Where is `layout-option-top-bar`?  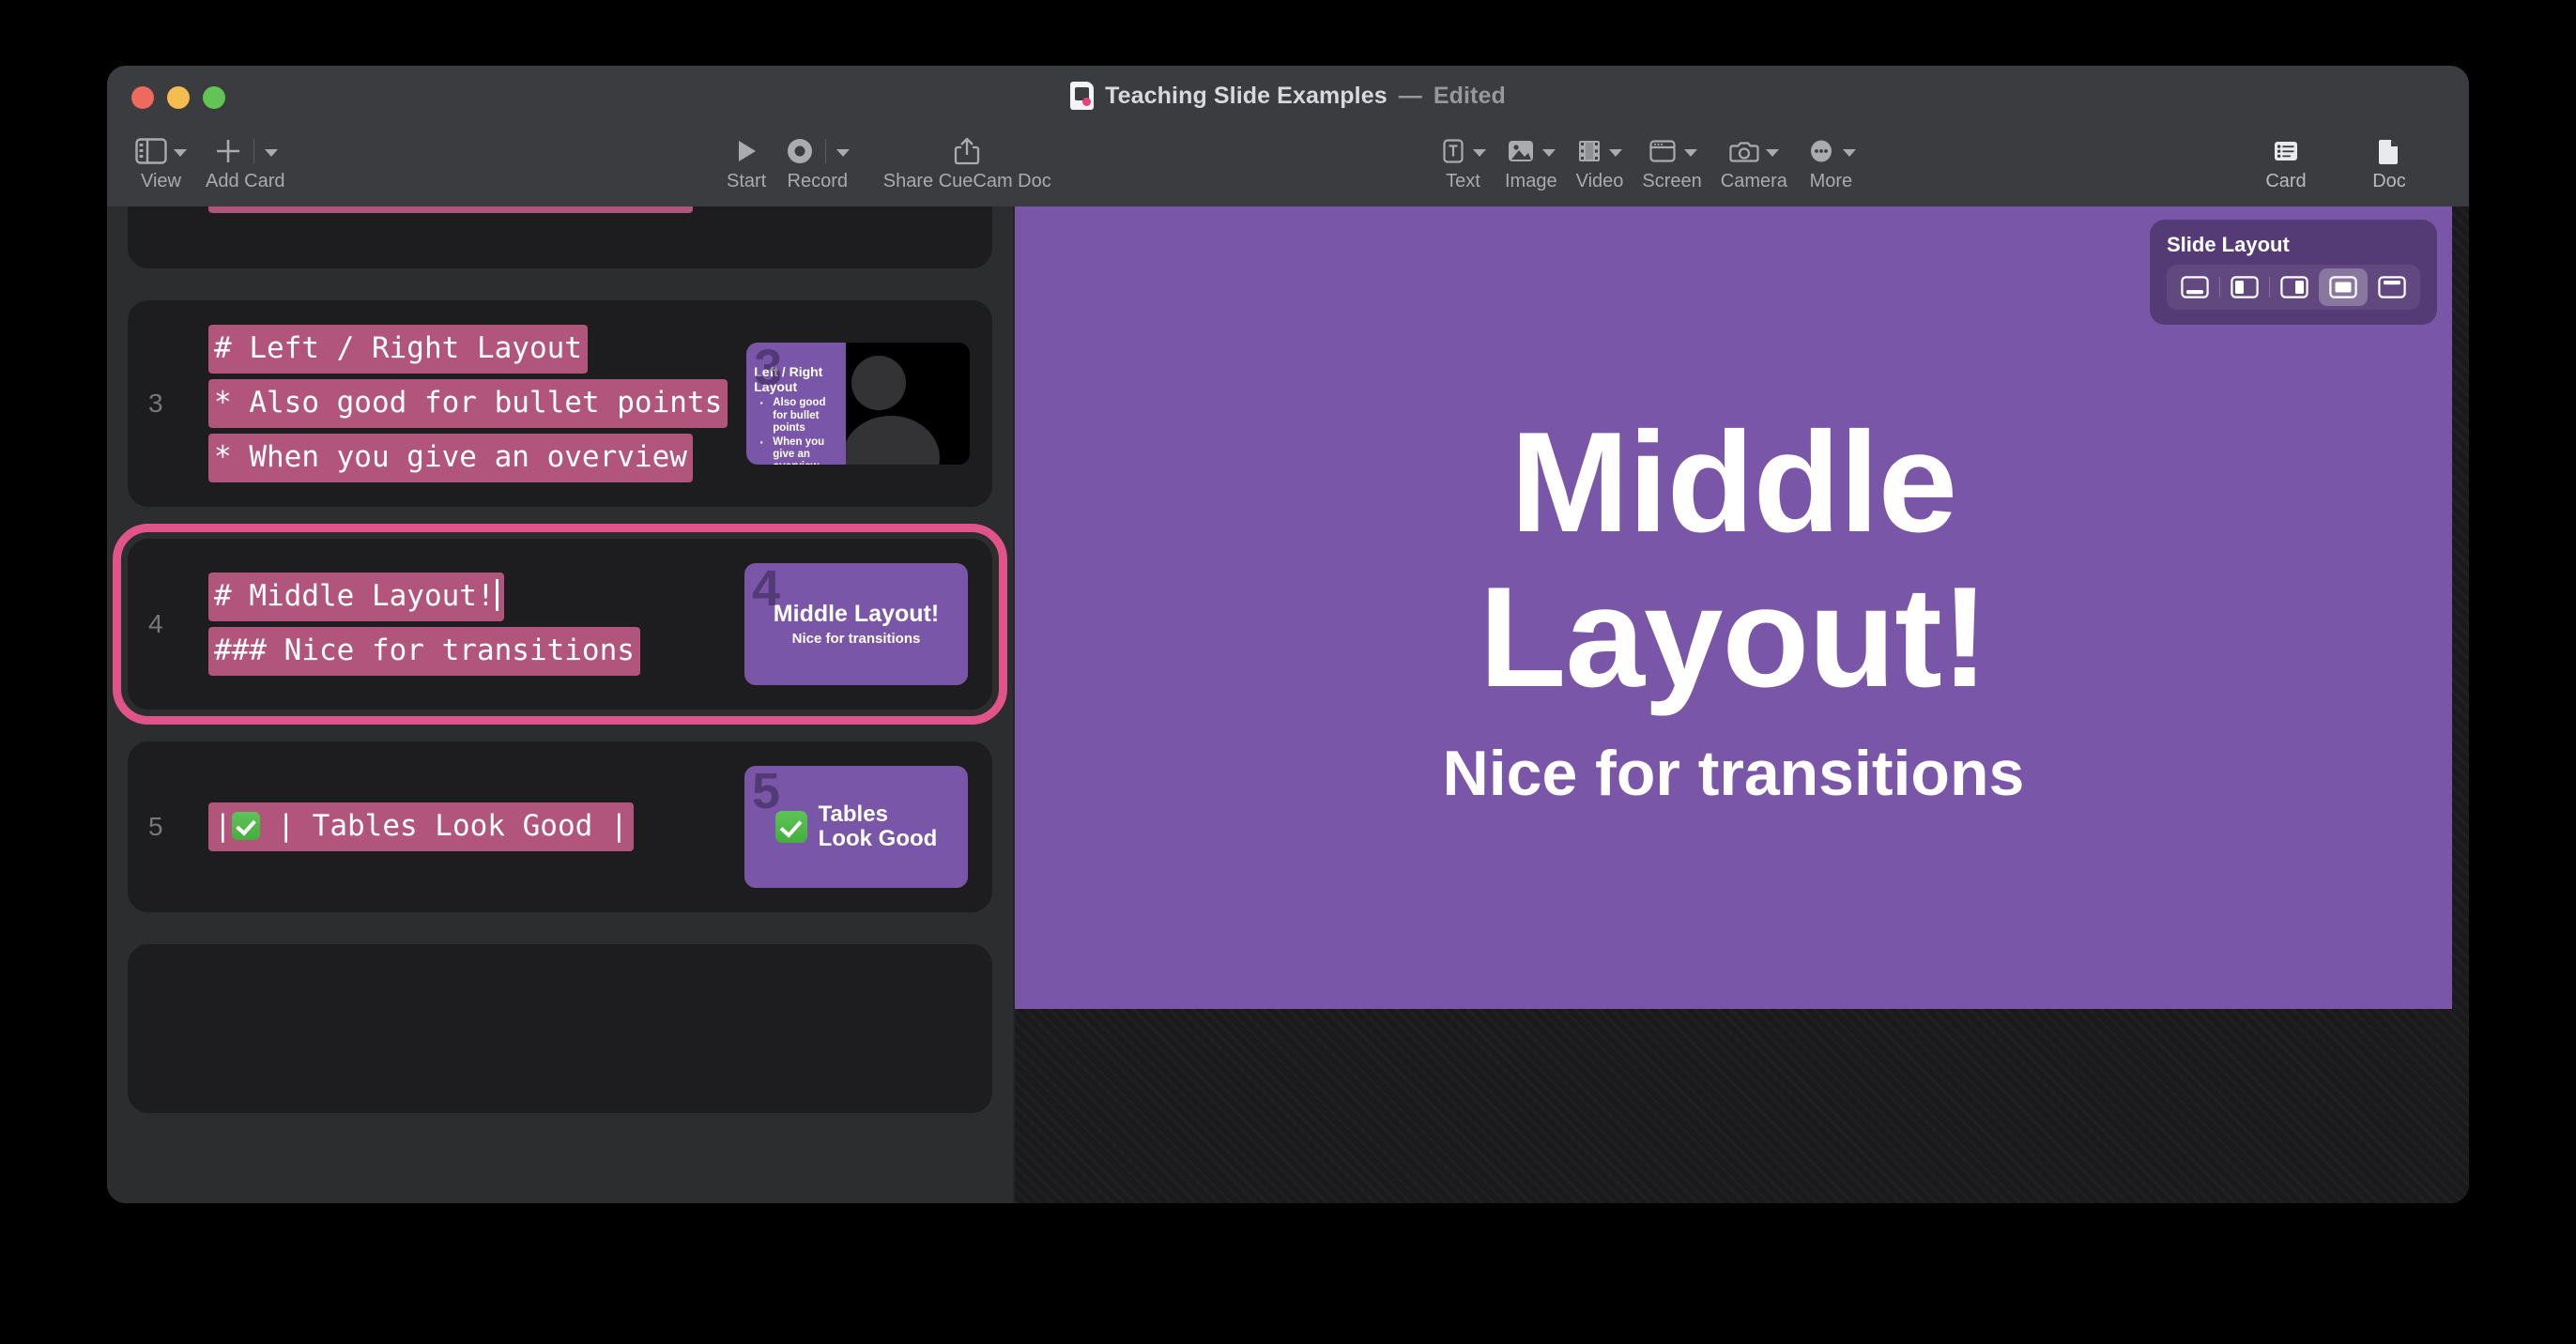 layout-option-top-bar is located at coordinates (2392, 287).